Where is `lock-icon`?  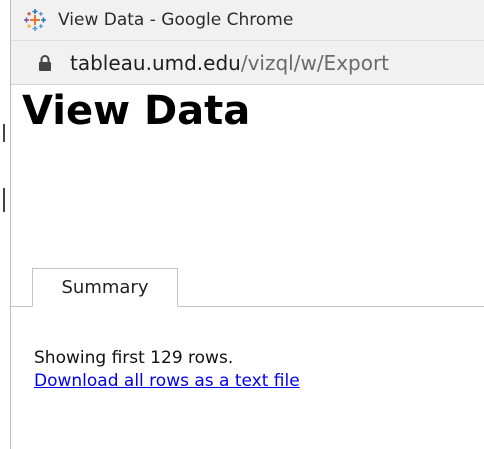 lock-icon is located at coordinates (45, 63).